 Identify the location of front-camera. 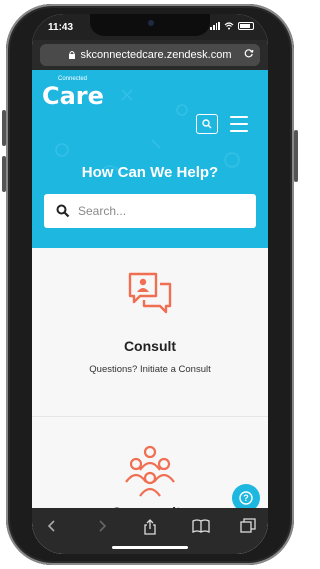
(151, 23).